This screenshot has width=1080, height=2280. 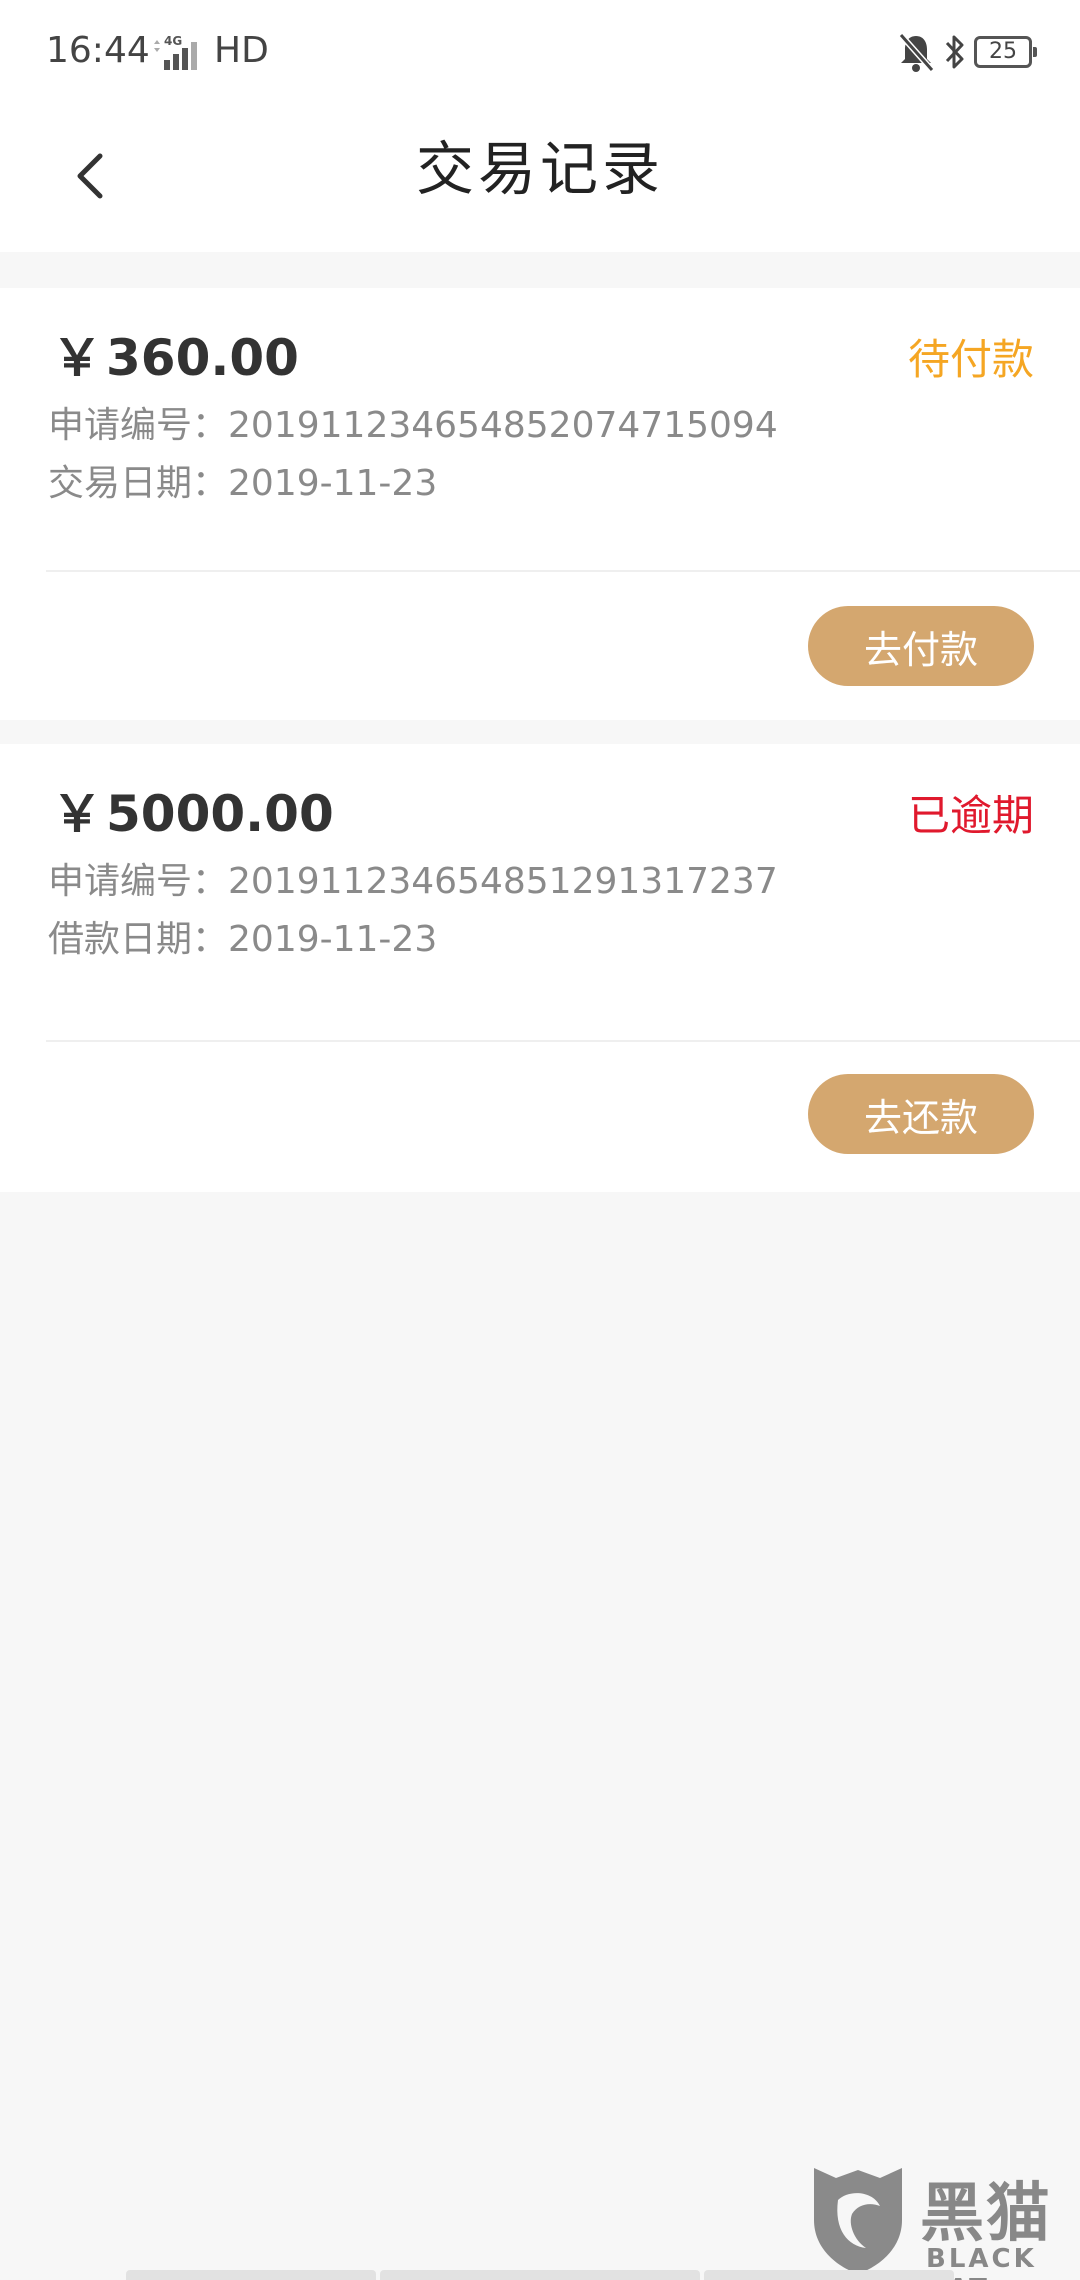 What do you see at coordinates (954, 52) in the screenshot?
I see `bluetooth-icon` at bounding box center [954, 52].